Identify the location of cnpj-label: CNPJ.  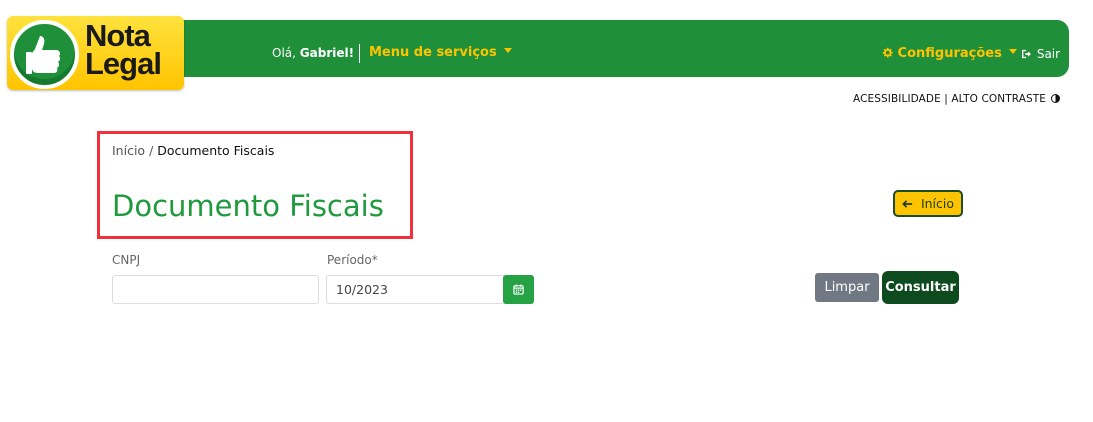
(126, 260).